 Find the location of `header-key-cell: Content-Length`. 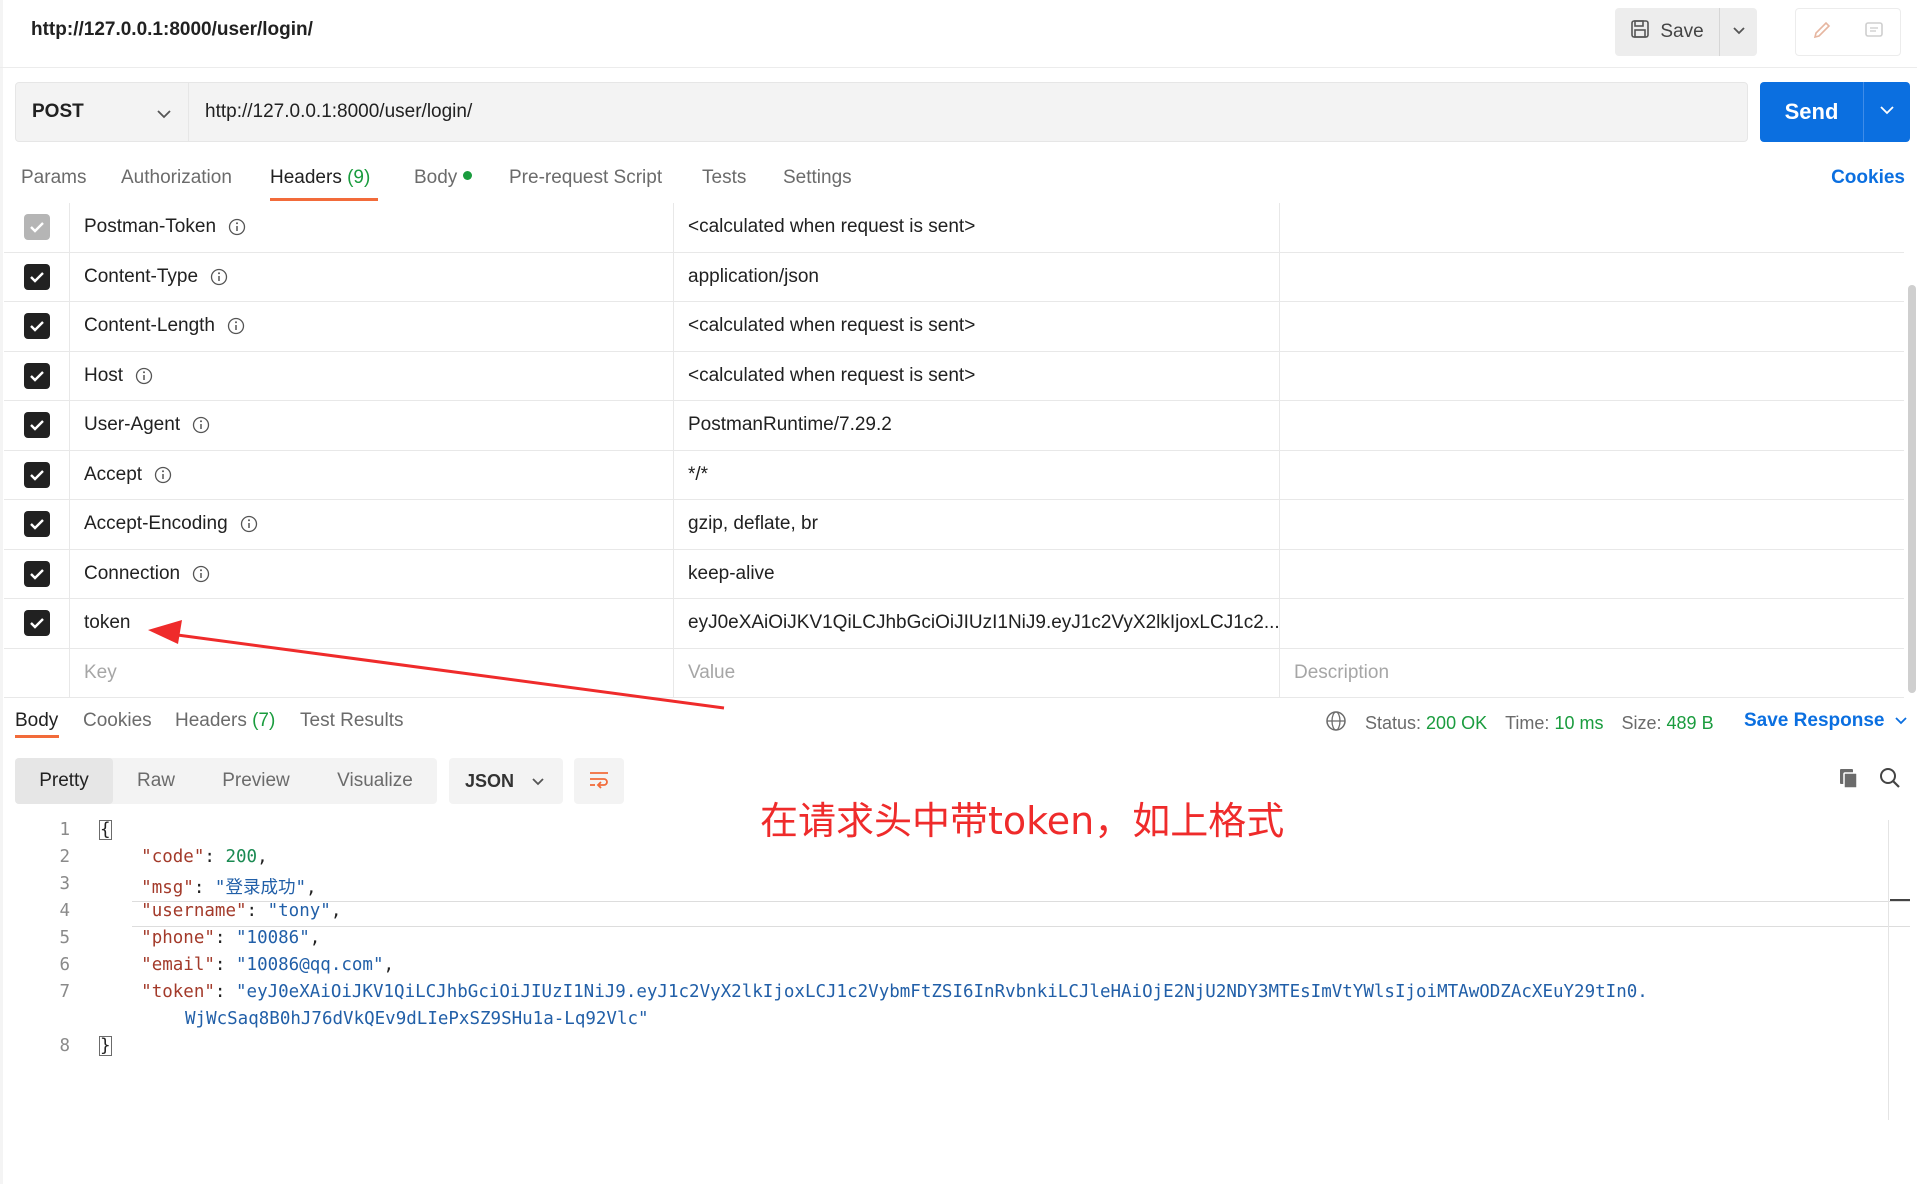

header-key-cell: Content-Length is located at coordinates (372, 326).